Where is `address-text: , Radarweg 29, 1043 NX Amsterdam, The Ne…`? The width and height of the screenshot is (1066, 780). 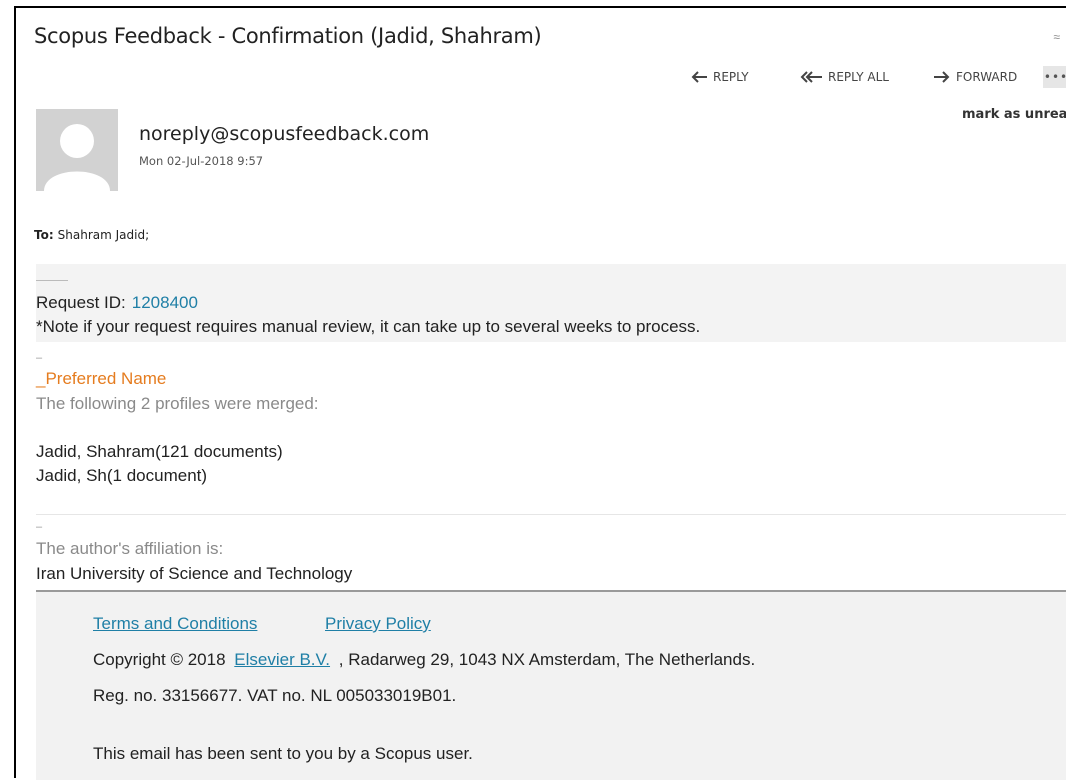
address-text: , Radarweg 29, 1043 NX Amsterdam, The Ne… is located at coordinates (547, 659).